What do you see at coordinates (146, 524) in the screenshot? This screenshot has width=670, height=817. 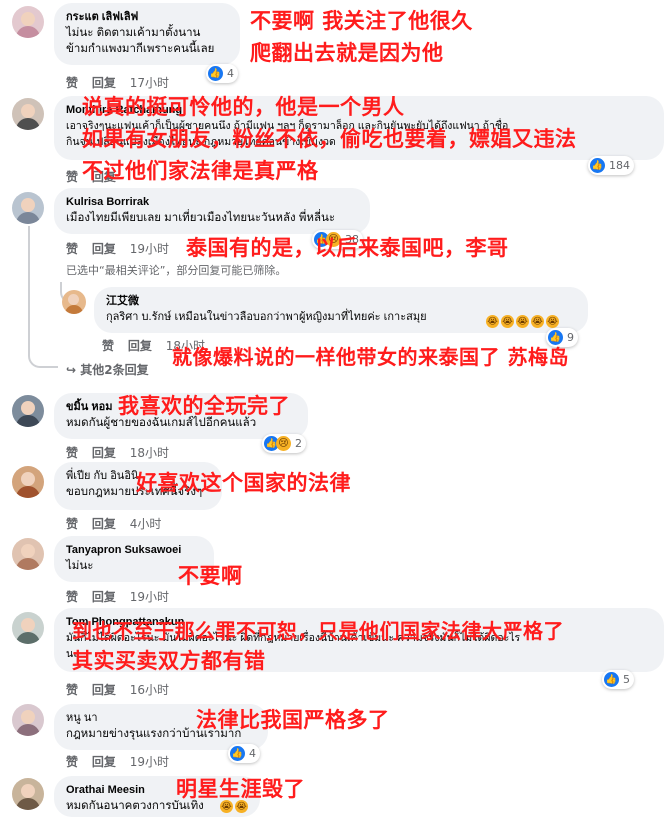 I see `timestamp: 4小时` at bounding box center [146, 524].